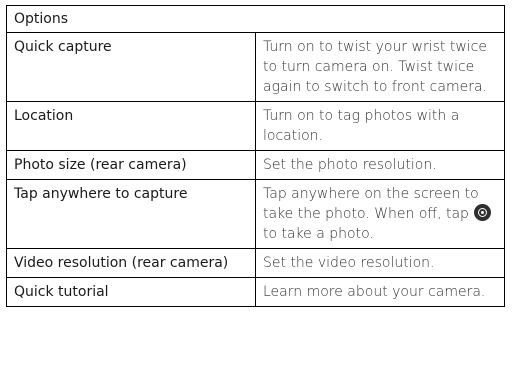 This screenshot has height=372, width=512. Describe the element at coordinates (131, 292) in the screenshot. I see `option-name: Quick tutorial` at that location.